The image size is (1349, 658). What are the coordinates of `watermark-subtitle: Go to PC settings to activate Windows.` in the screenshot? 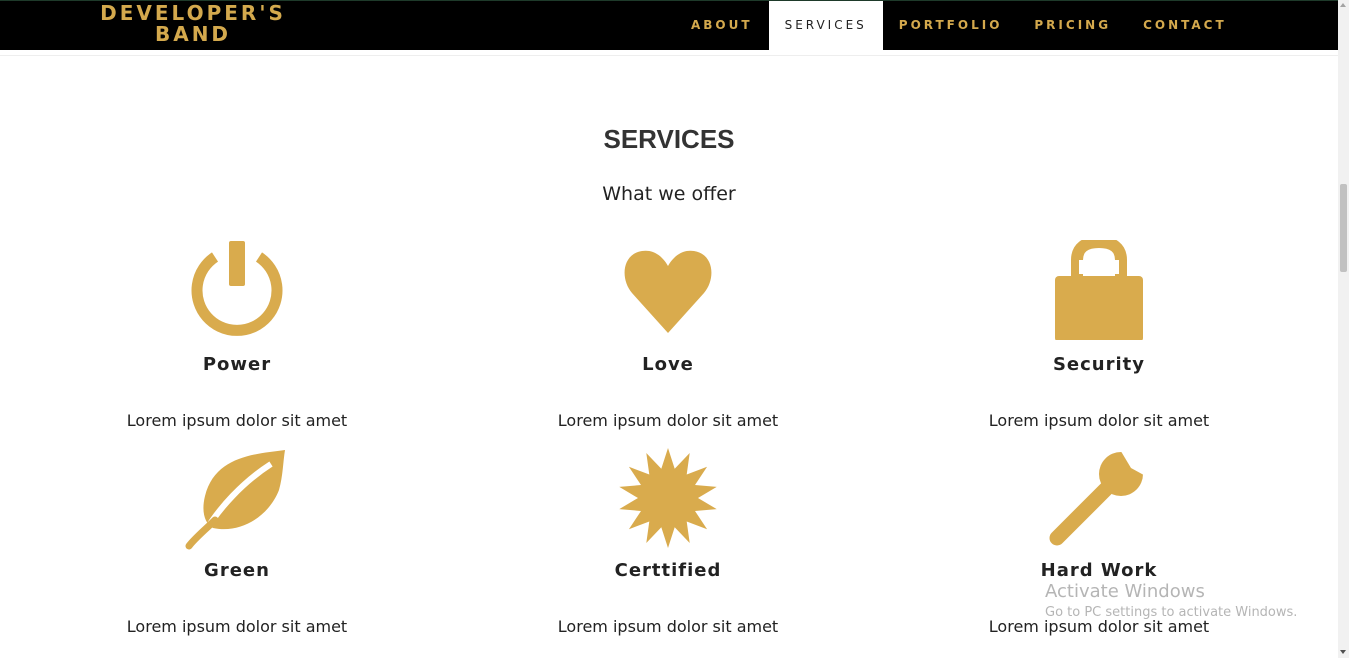 It's located at (1171, 612).